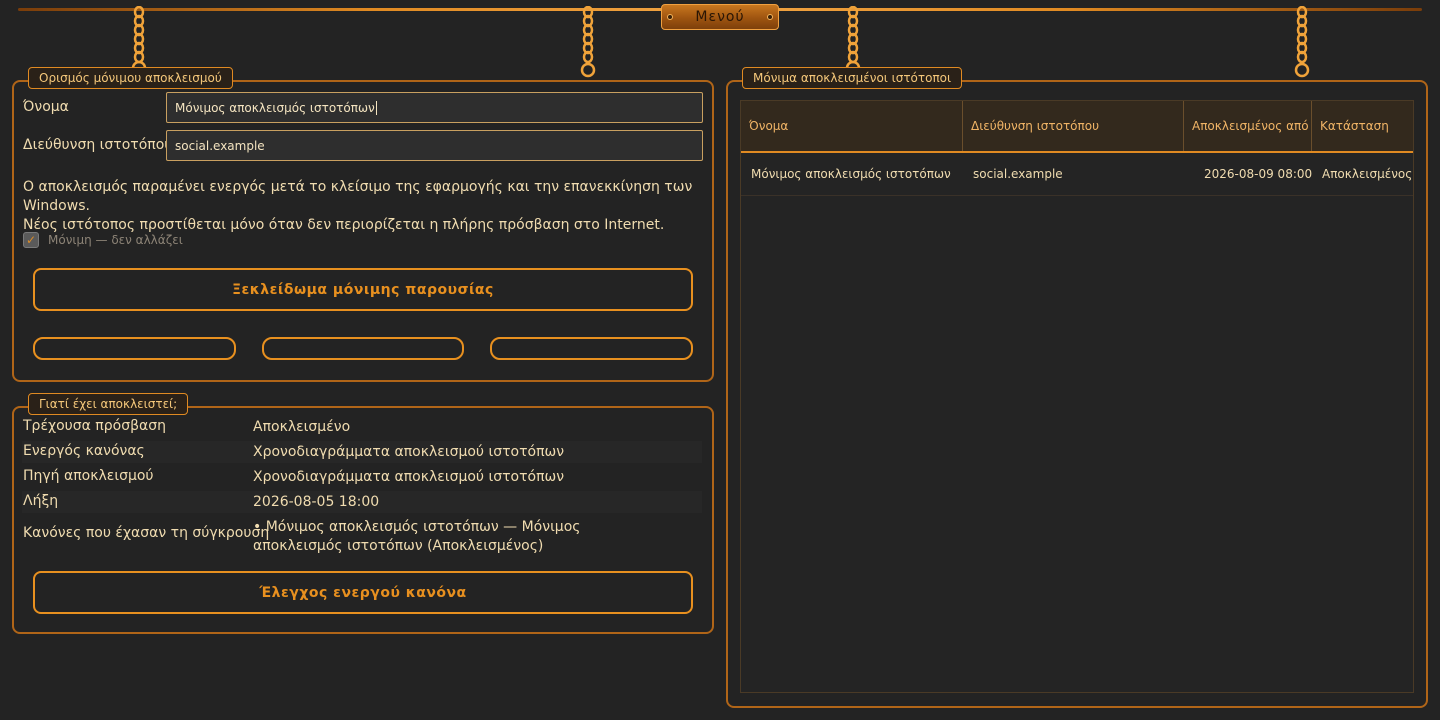 This screenshot has width=1440, height=720. What do you see at coordinates (130, 78) in the screenshot?
I see `definition-legend: Ορισμός μόνιμου αποκλεισμού` at bounding box center [130, 78].